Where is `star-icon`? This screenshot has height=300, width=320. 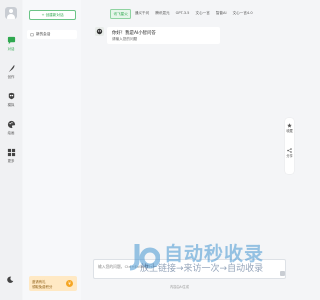 star-icon is located at coordinates (289, 125).